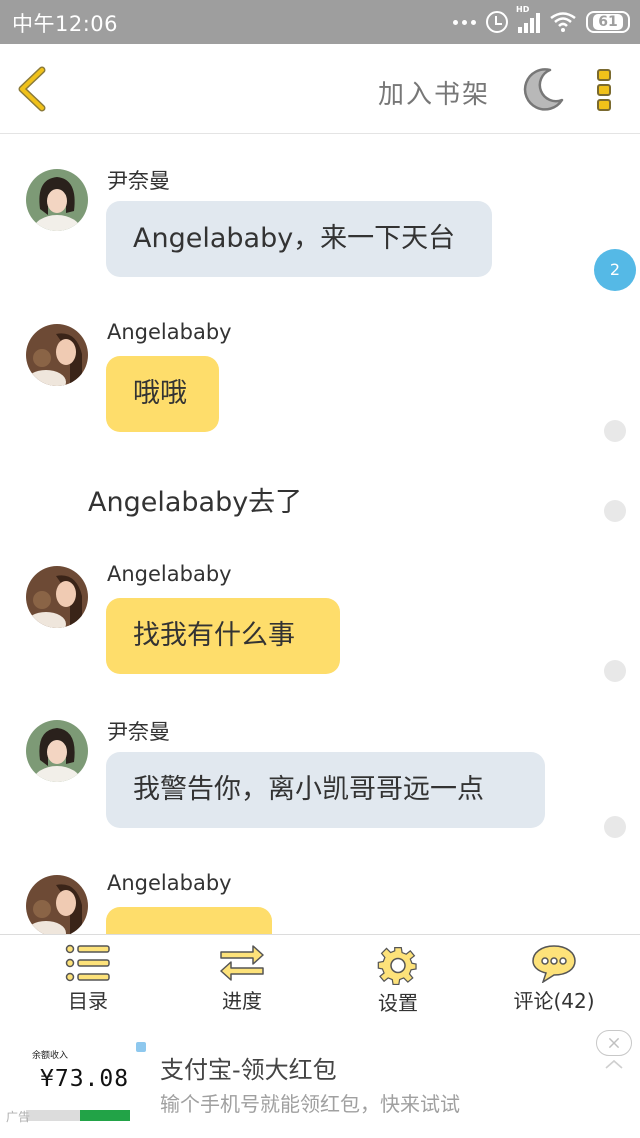 The image size is (640, 1138). Describe the element at coordinates (78, 1115) in the screenshot. I see `ad-thumbnail-bar` at that location.